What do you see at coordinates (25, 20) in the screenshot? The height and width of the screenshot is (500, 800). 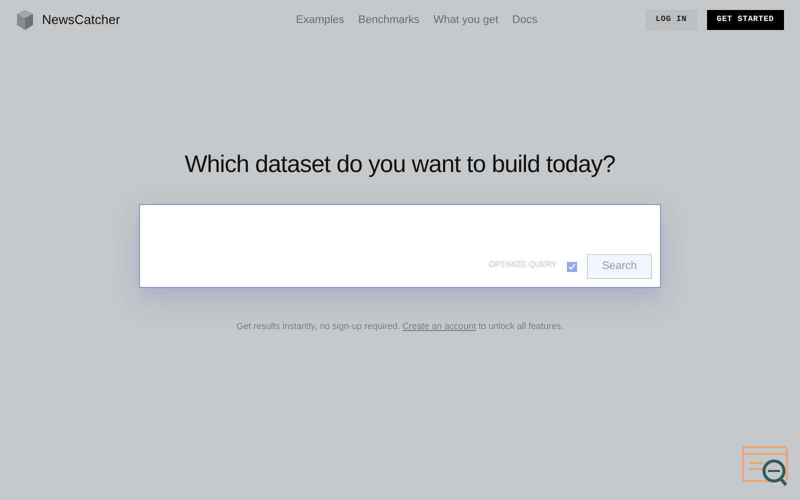 I see `cube-logo-icon` at bounding box center [25, 20].